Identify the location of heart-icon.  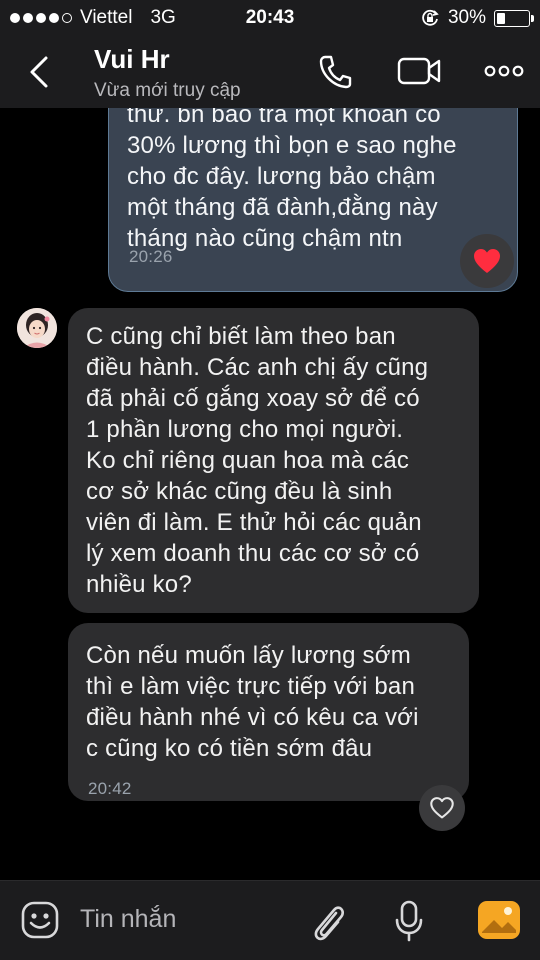
(487, 261).